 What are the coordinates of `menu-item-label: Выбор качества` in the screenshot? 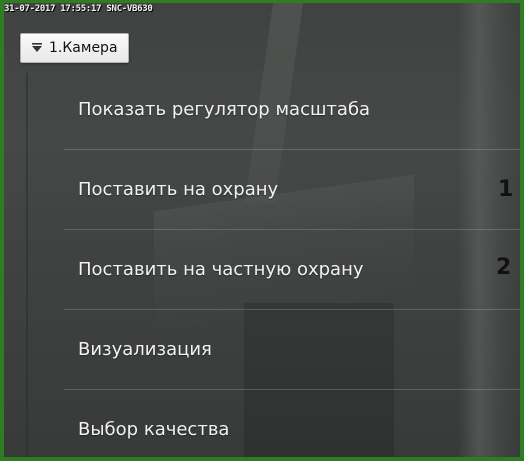 It's located at (154, 429).